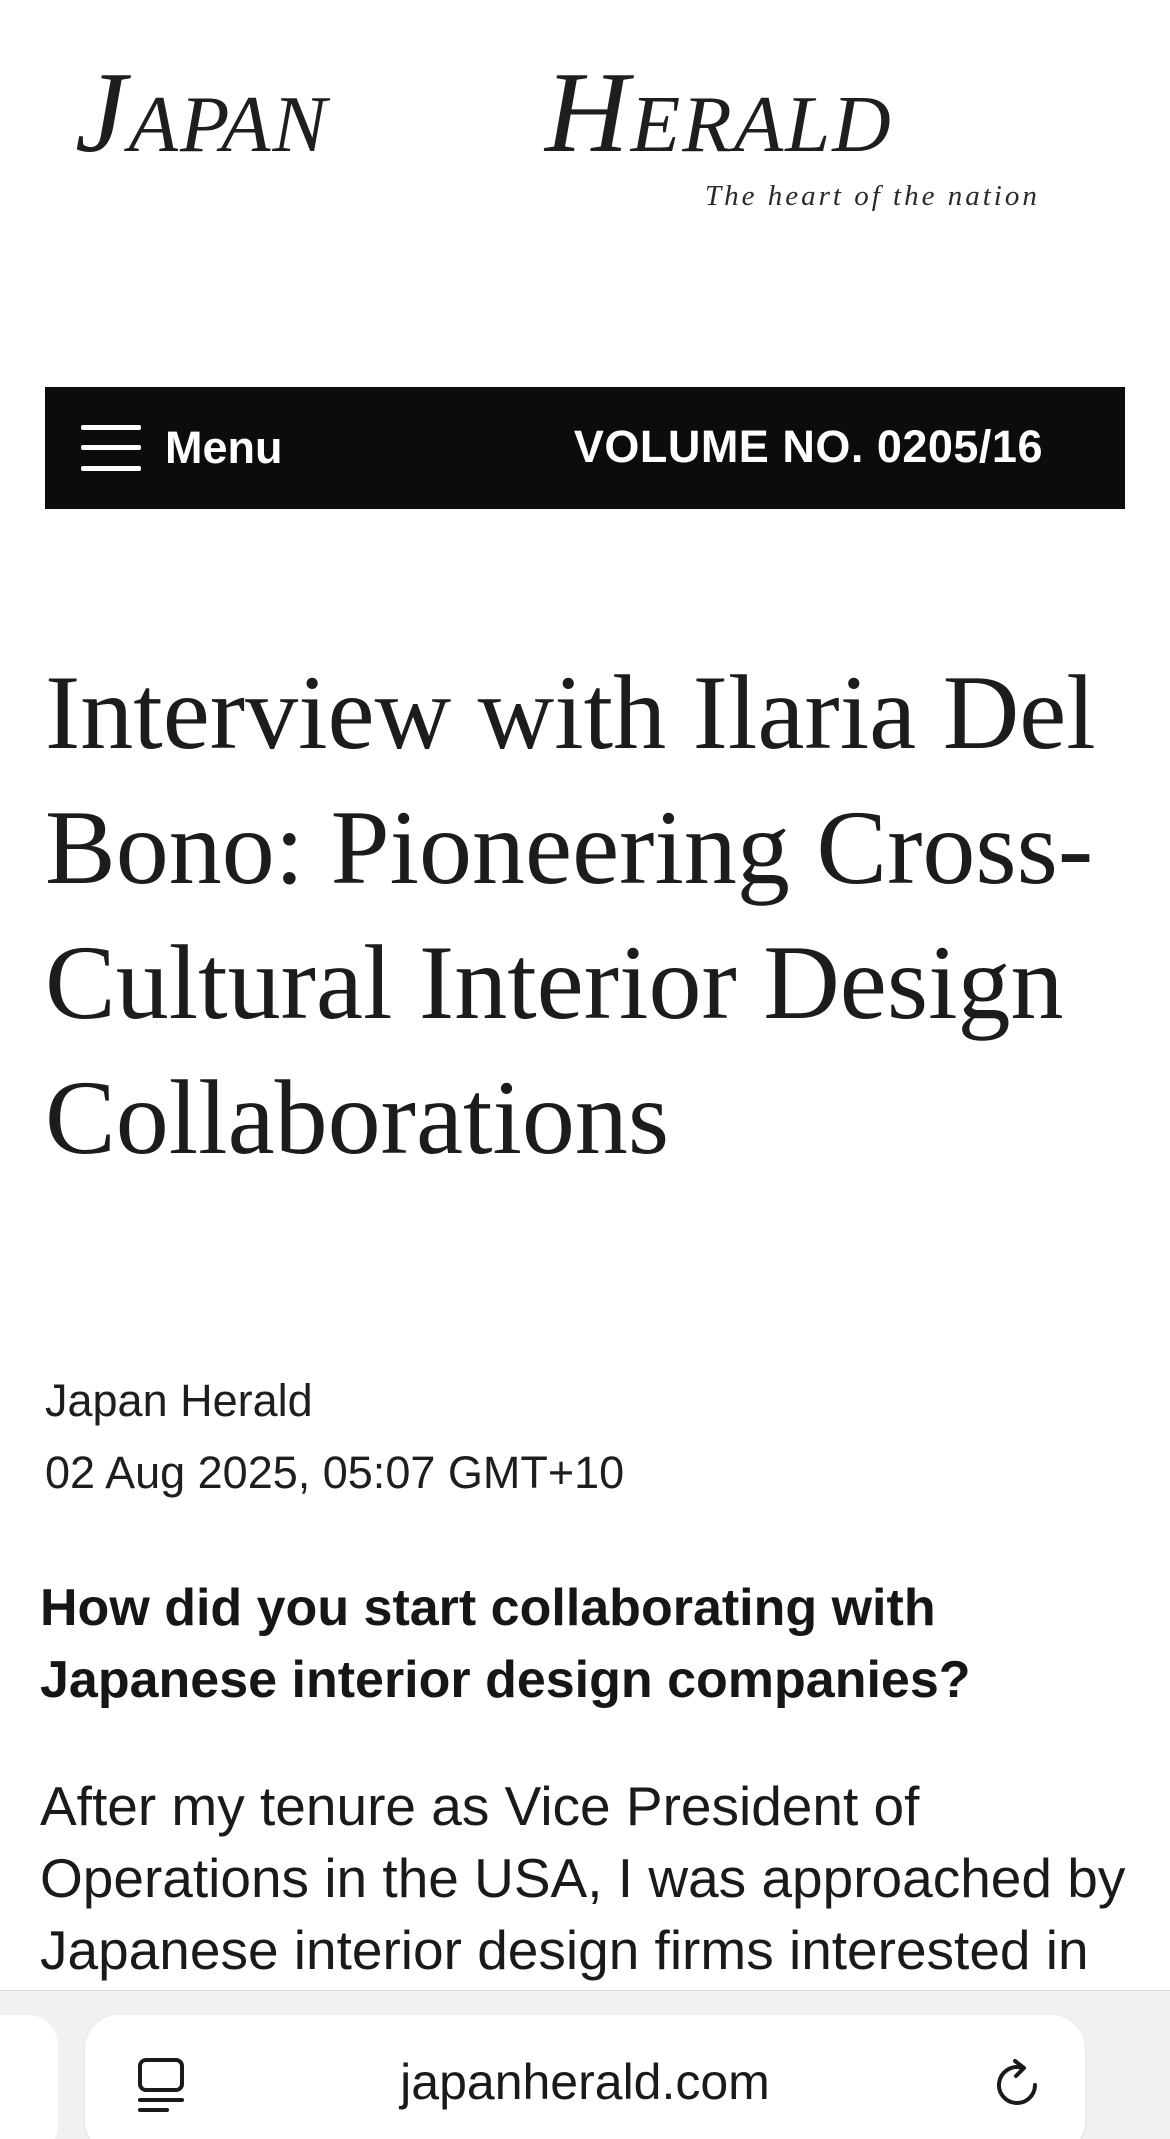 This screenshot has height=2139, width=1170. I want to click on logo-tagline: The heart of the nation, so click(872, 196).